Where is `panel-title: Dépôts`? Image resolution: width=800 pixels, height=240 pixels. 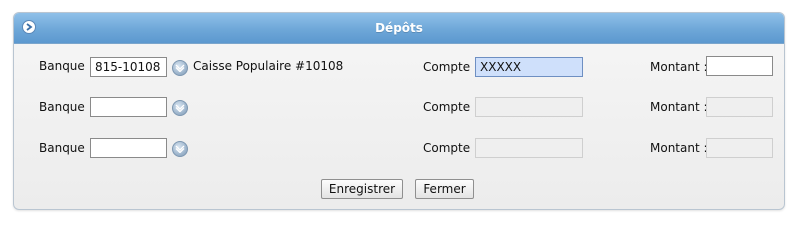 panel-title: Dépôts is located at coordinates (399, 28).